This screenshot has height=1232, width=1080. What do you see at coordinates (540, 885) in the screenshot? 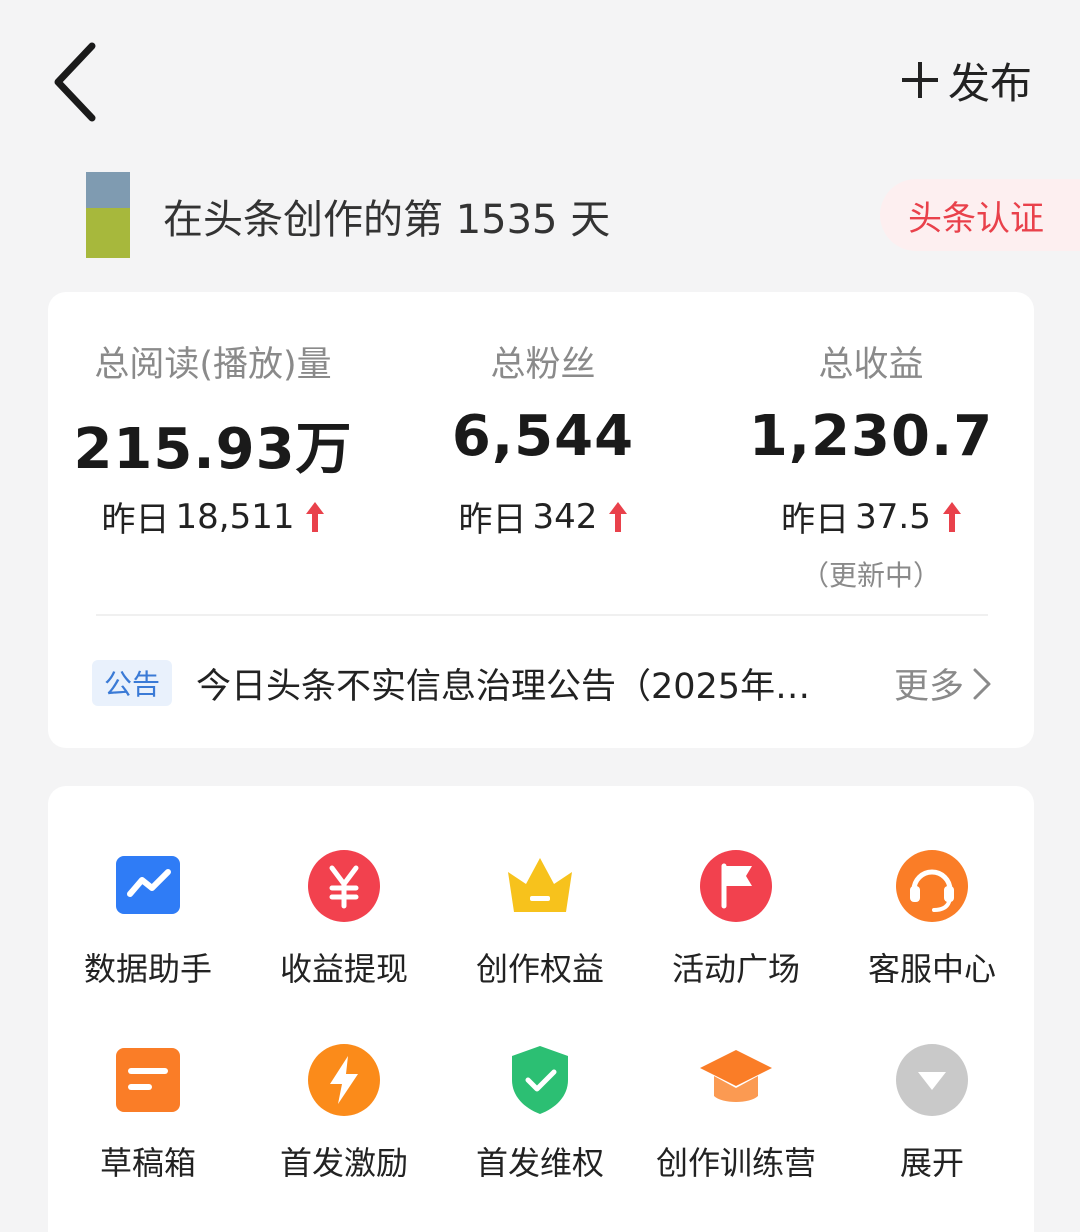
I see `crown-icon` at bounding box center [540, 885].